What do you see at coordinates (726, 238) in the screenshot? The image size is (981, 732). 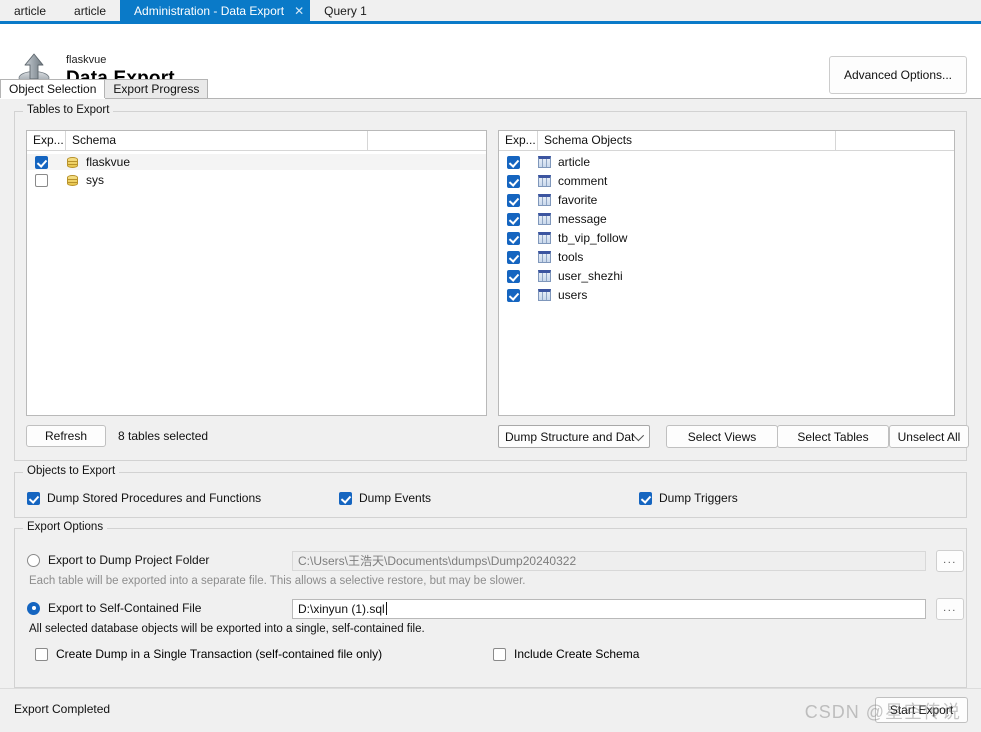 I see `schema-object-row: tb_vip_follow` at bounding box center [726, 238].